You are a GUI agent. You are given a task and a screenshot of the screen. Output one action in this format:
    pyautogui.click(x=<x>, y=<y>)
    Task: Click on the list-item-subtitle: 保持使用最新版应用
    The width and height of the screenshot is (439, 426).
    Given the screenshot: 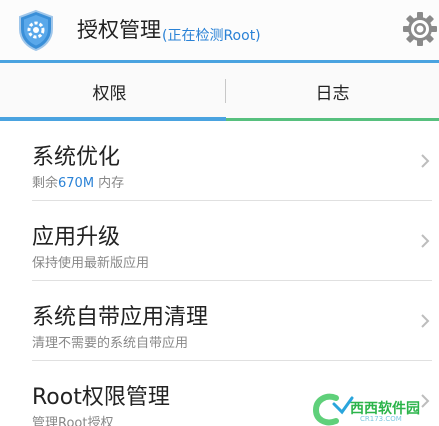 What is the action you would take?
    pyautogui.click(x=91, y=263)
    